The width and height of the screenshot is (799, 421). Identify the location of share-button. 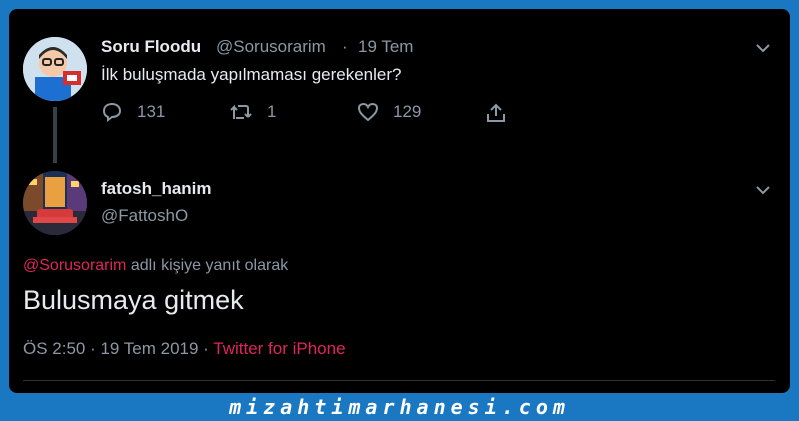
(496, 113).